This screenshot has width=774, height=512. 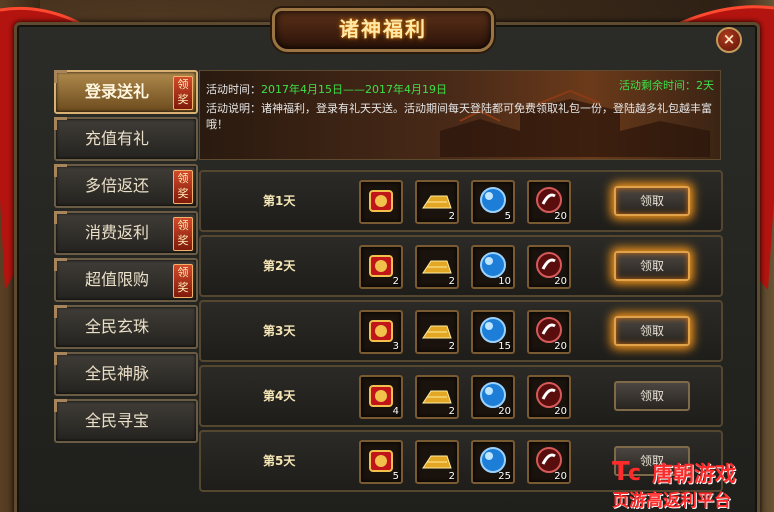 What do you see at coordinates (504, 476) in the screenshot?
I see `item-quantity: 25` at bounding box center [504, 476].